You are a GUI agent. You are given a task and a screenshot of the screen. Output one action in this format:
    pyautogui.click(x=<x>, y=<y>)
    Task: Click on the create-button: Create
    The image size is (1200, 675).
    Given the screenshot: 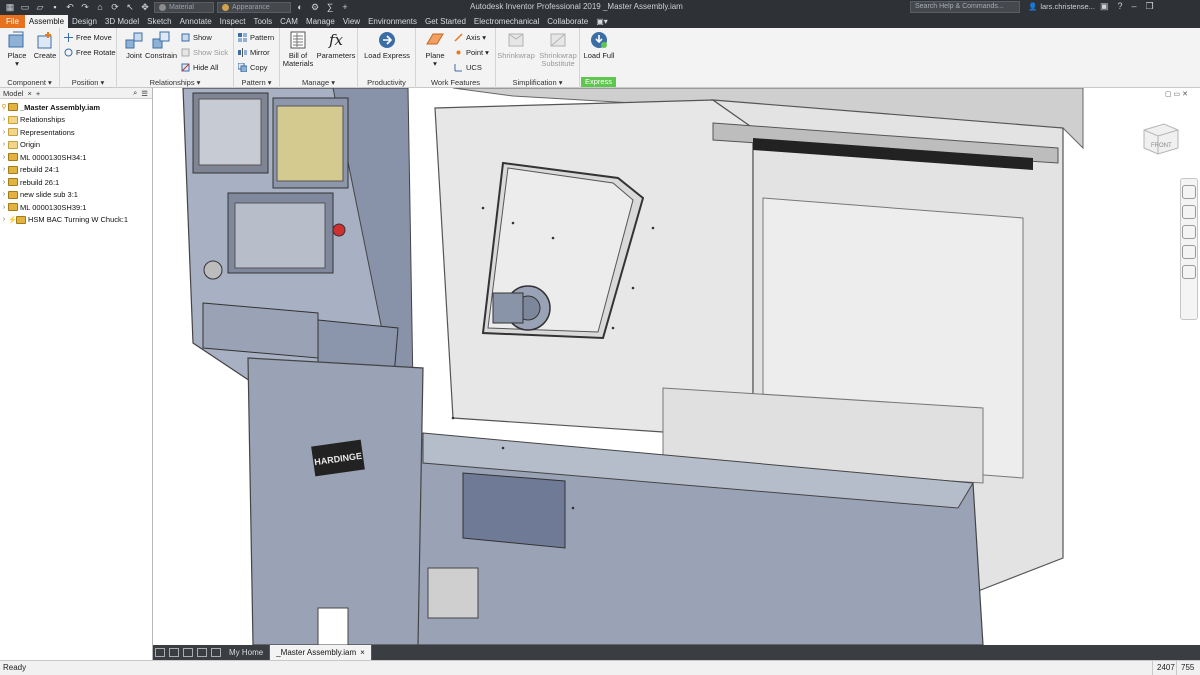 What is the action you would take?
    pyautogui.click(x=45, y=45)
    